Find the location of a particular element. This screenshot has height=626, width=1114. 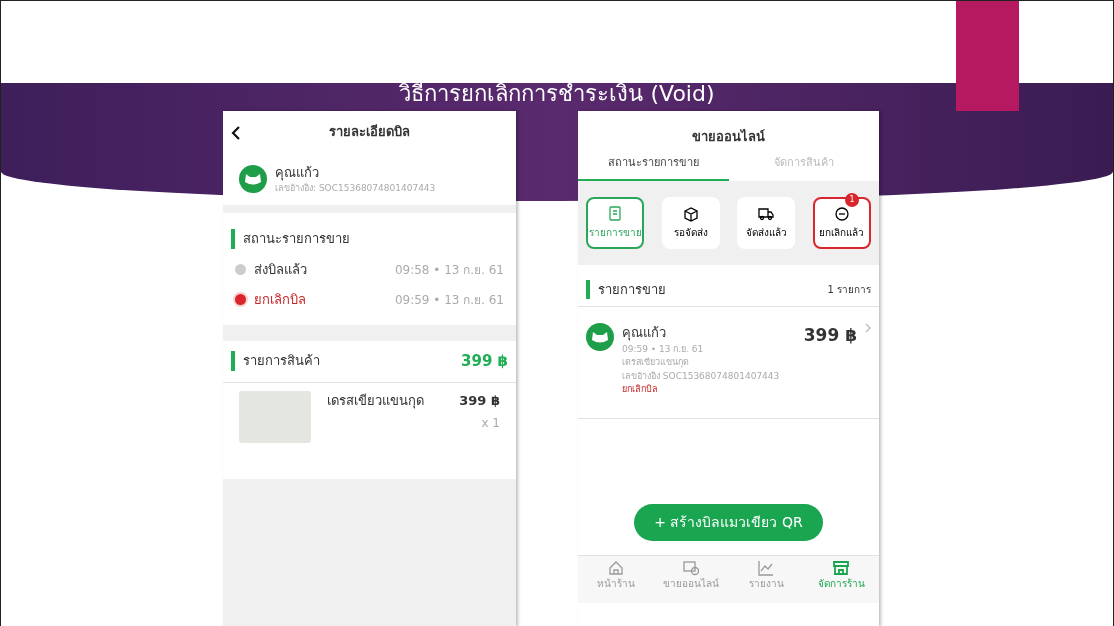

screen-title: ขายออนไลน์ is located at coordinates (728, 137).